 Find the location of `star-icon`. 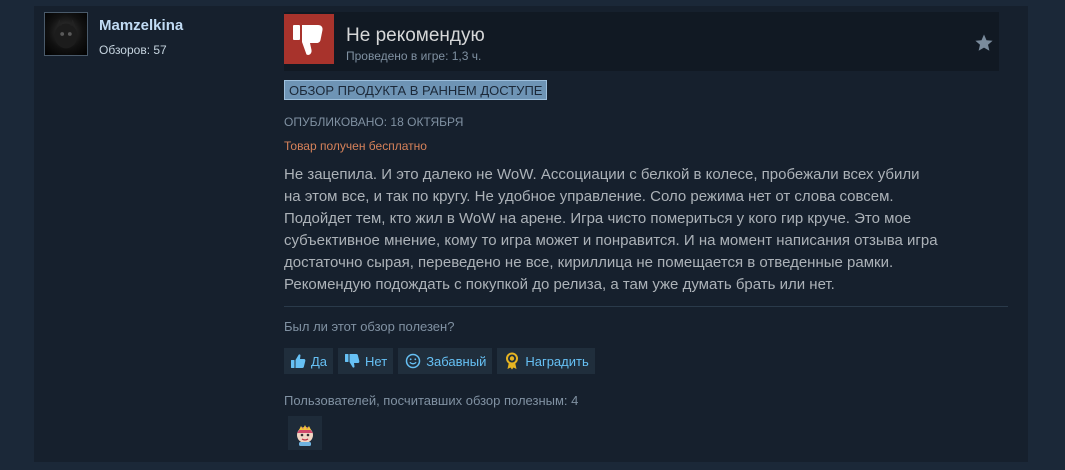

star-icon is located at coordinates (984, 43).